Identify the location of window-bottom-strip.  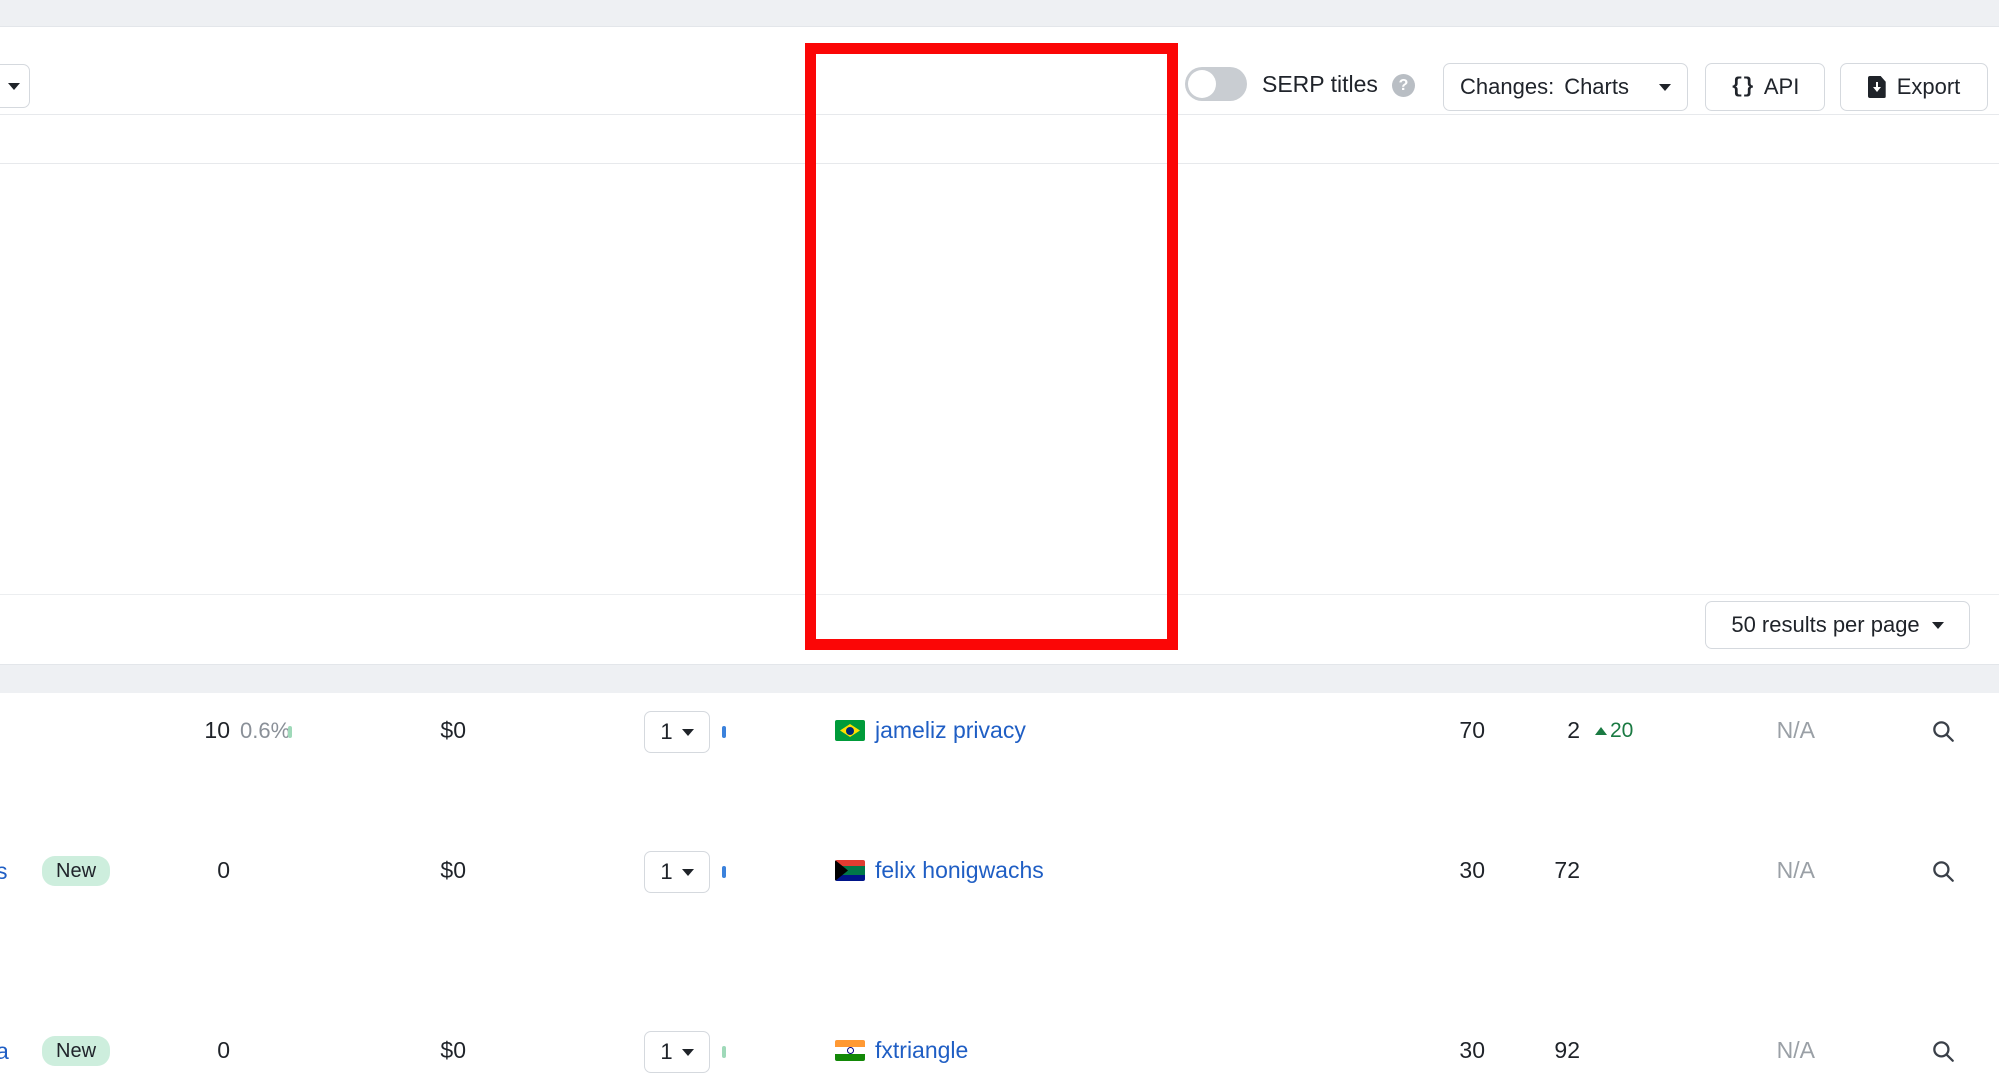
(999, 679).